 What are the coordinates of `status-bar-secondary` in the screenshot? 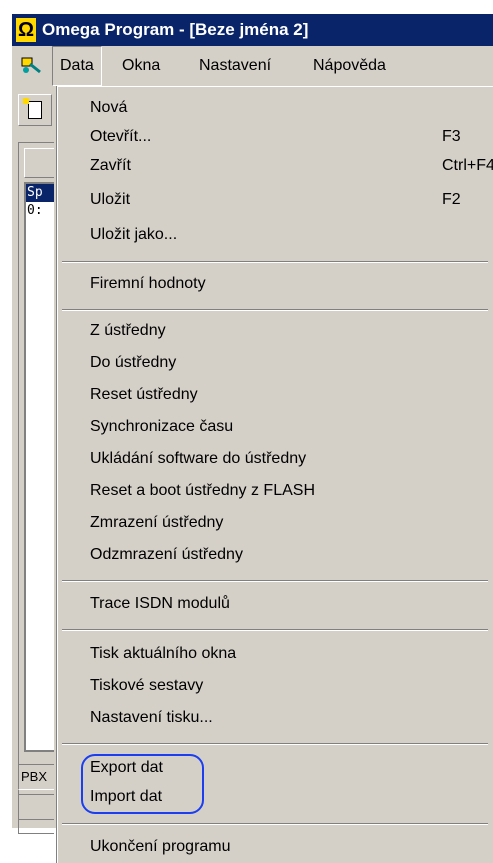 It's located at (36, 807).